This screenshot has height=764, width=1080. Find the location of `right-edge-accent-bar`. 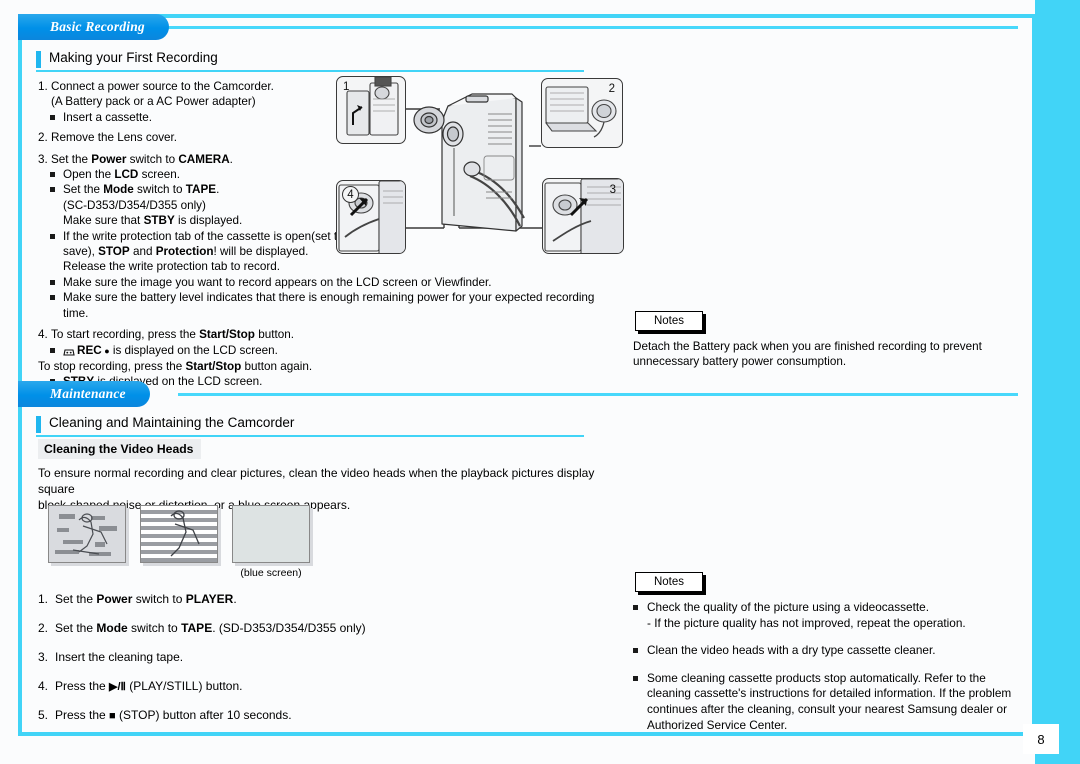

right-edge-accent-bar is located at coordinates (1057, 382).